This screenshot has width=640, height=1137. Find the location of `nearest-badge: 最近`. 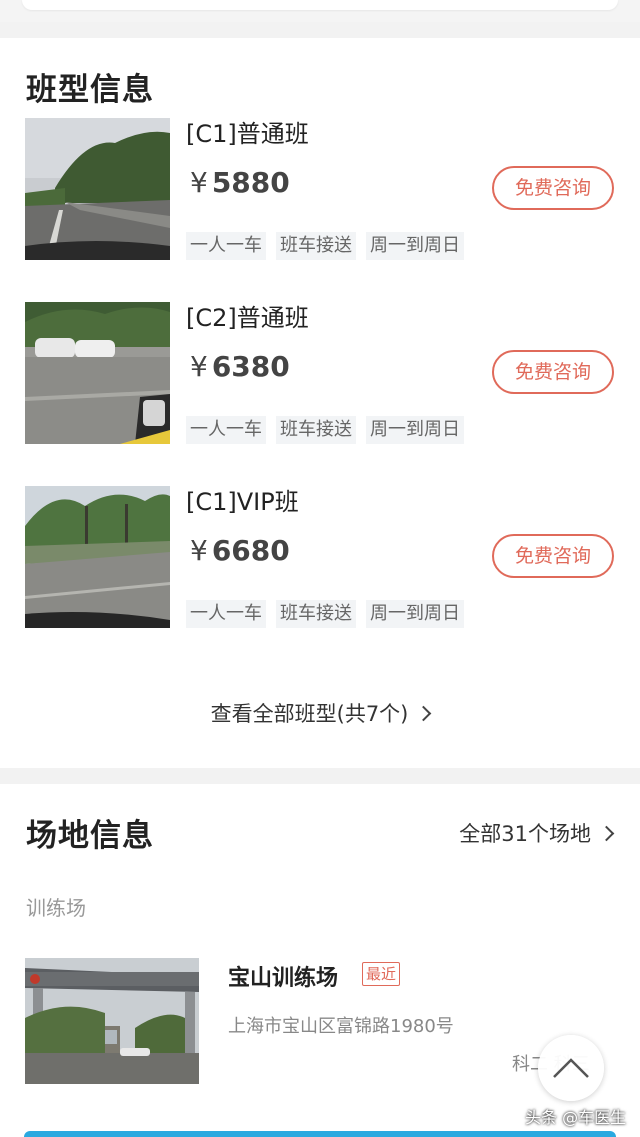

nearest-badge: 最近 is located at coordinates (381, 974).